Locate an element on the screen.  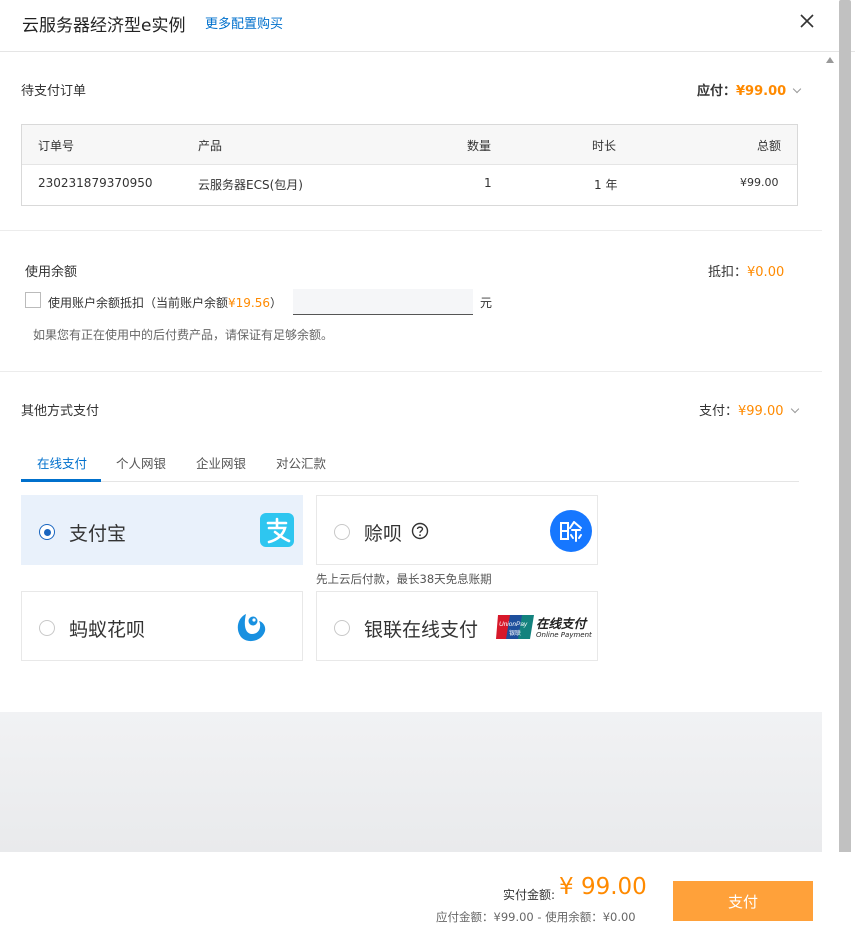
shebei-radio is located at coordinates (342, 532).